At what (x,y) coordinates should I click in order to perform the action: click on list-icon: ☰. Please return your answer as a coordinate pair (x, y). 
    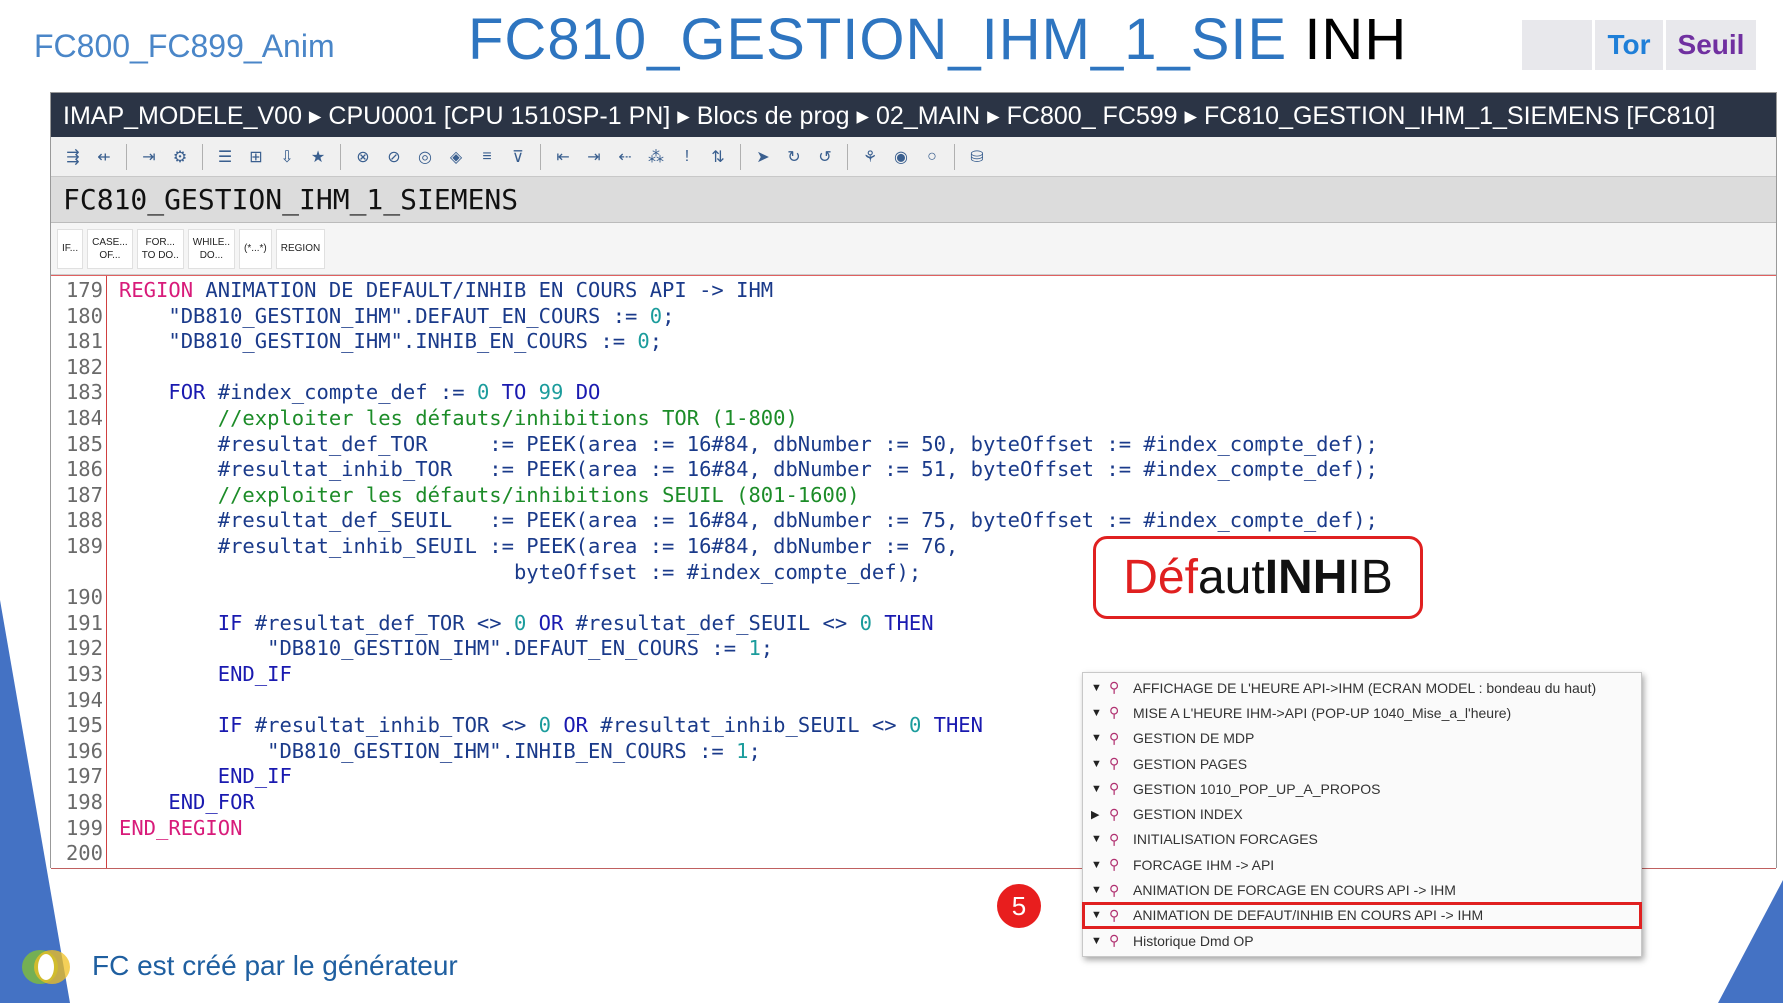
    Looking at the image, I should click on (225, 157).